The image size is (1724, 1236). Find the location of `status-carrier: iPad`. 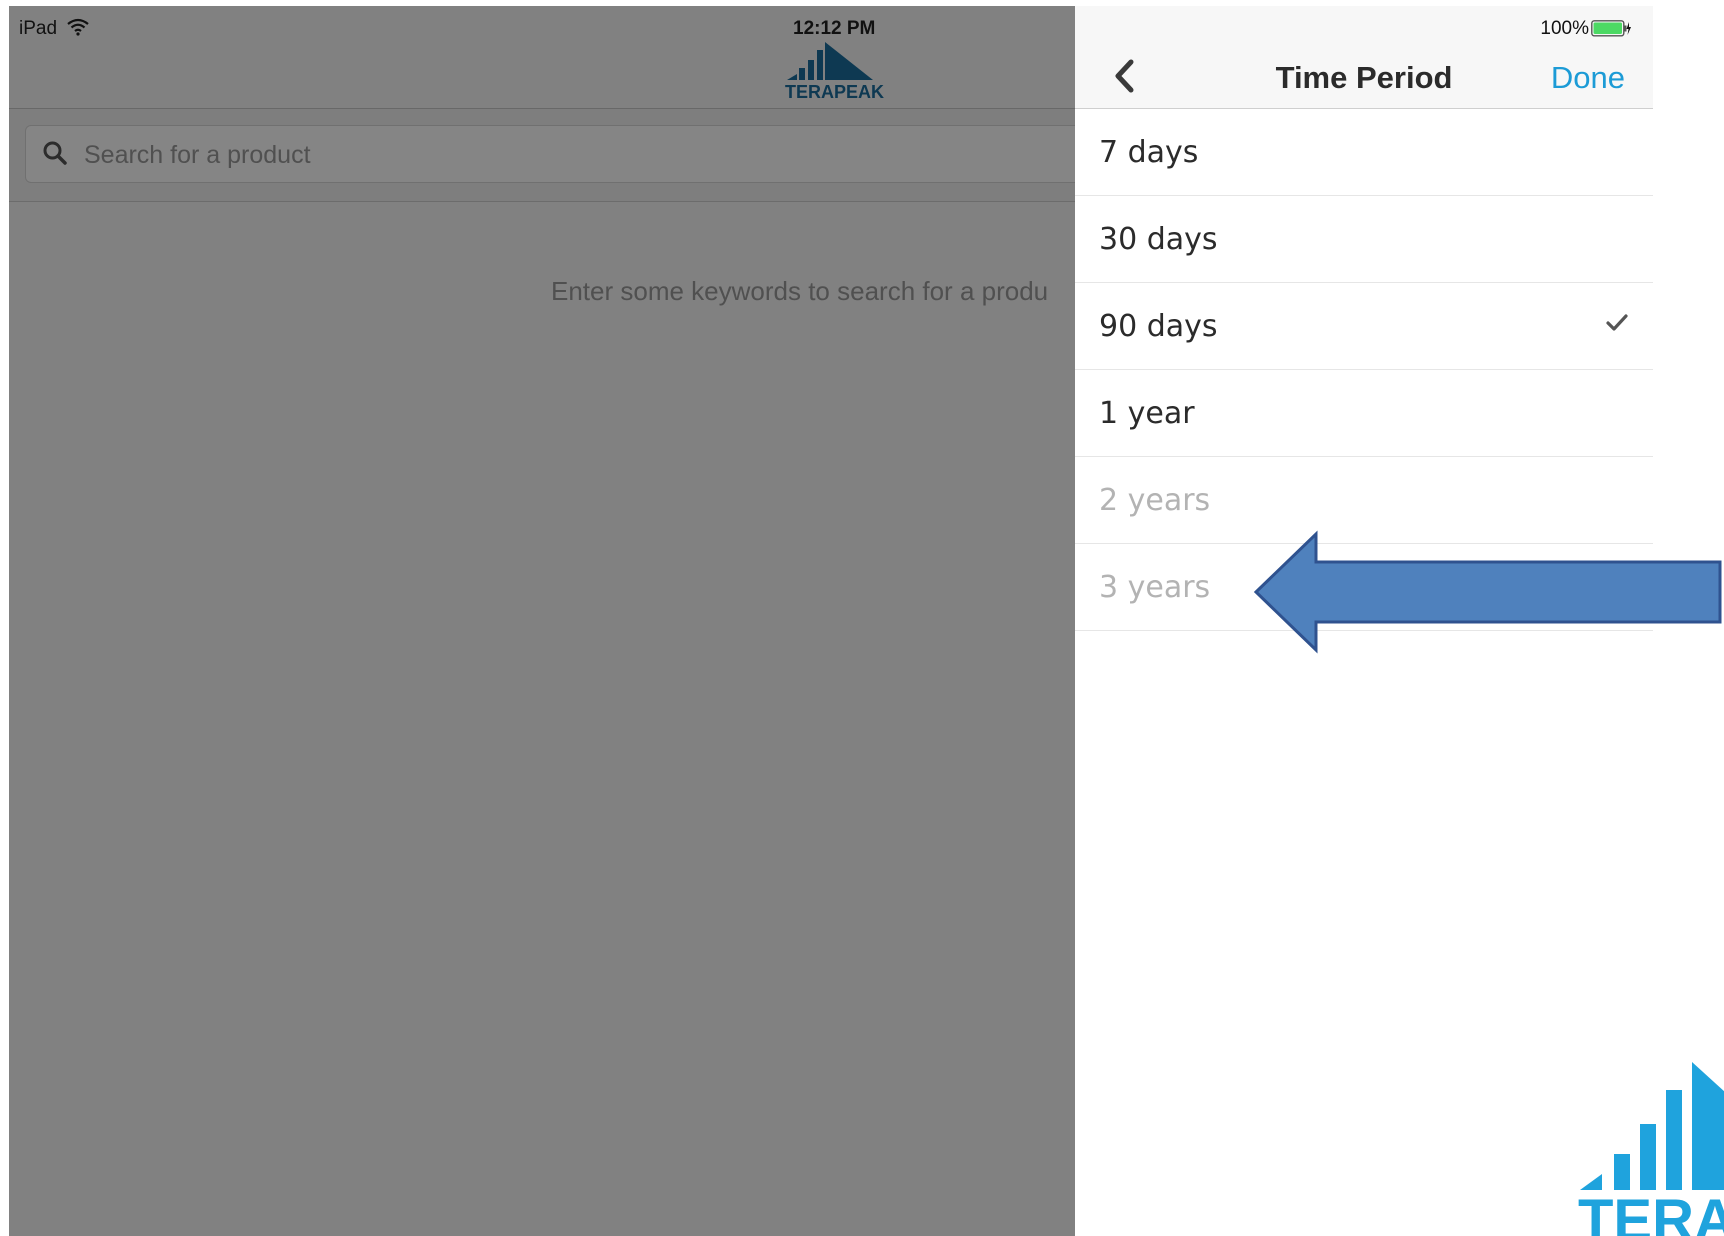

status-carrier: iPad is located at coordinates (38, 28).